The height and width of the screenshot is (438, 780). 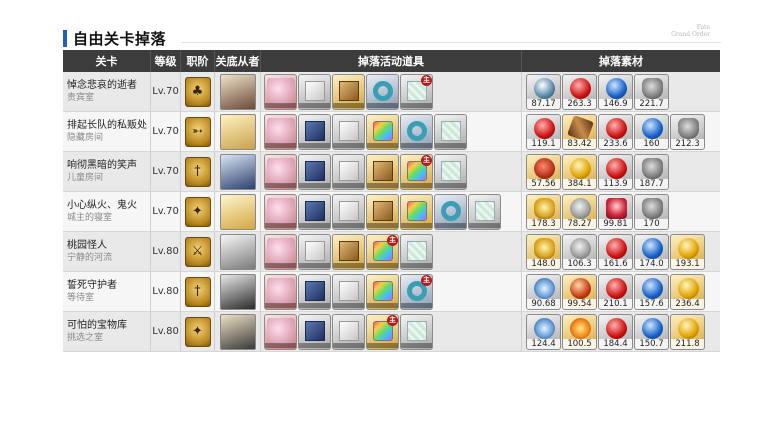 I want to click on gold-statue-material: 193.1, so click(x=687, y=251).